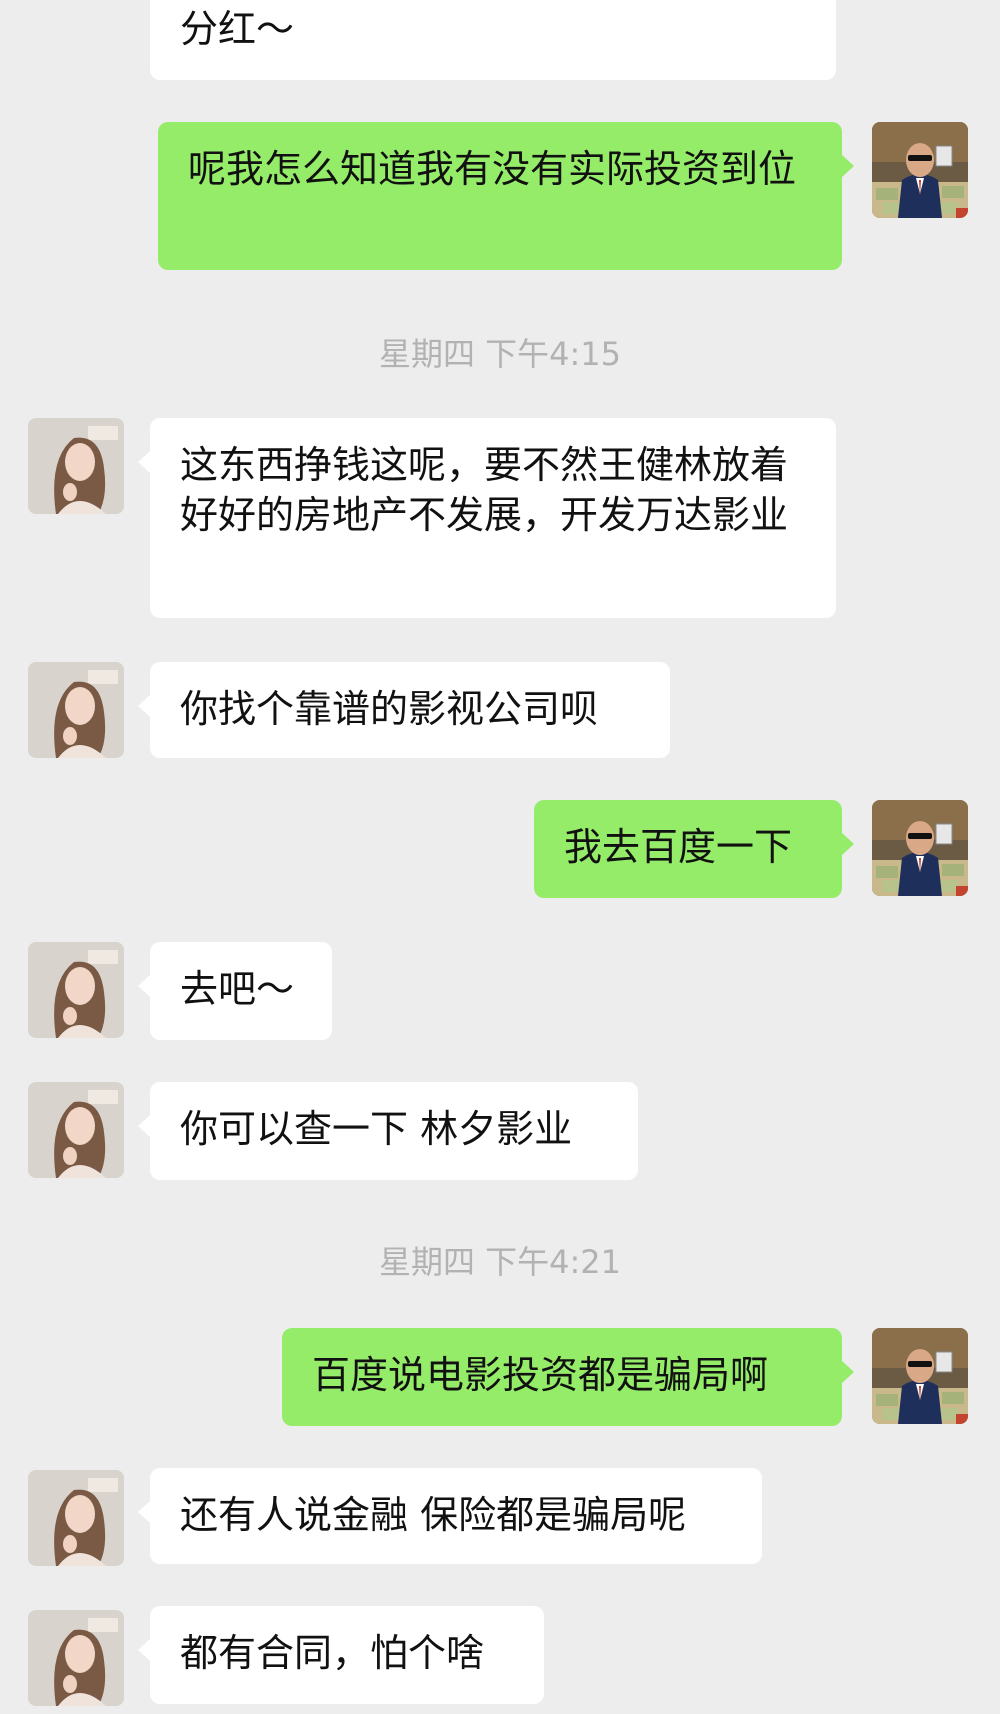 Image resolution: width=1000 pixels, height=1714 pixels. Describe the element at coordinates (389, 709) in the screenshot. I see `message-text: 你找个靠谱的影视公司呗` at that location.